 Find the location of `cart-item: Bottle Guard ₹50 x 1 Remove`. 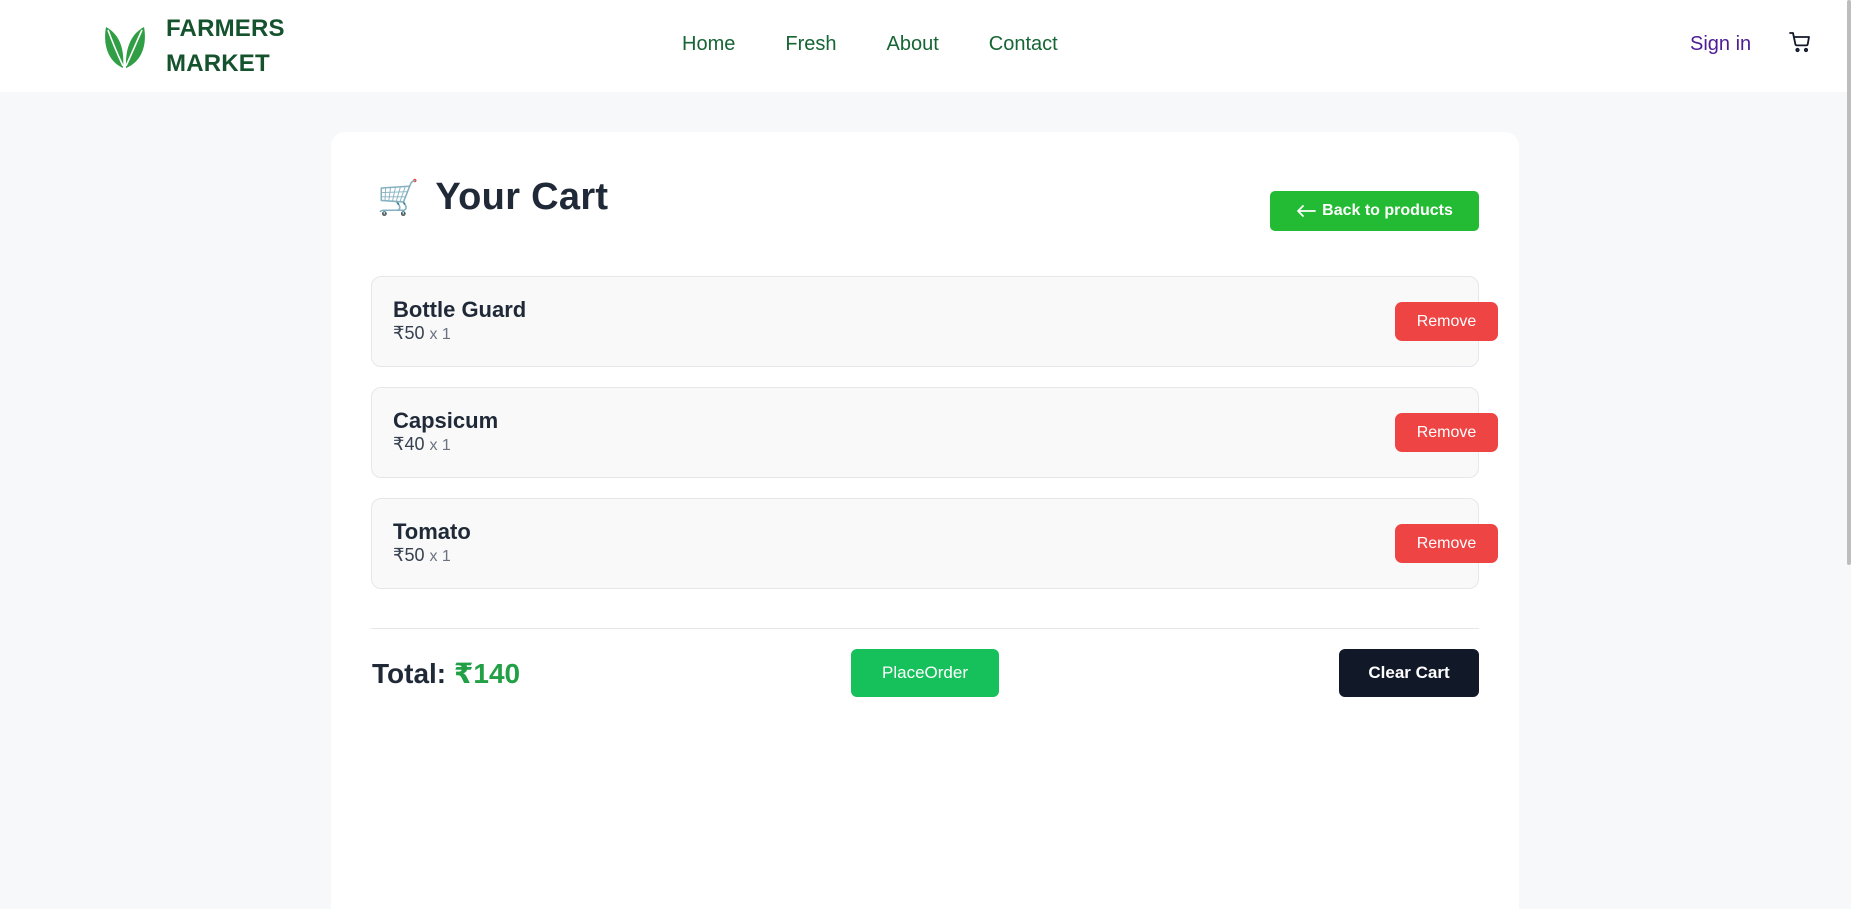

cart-item: Bottle Guard ₹50 x 1 Remove is located at coordinates (934, 321).